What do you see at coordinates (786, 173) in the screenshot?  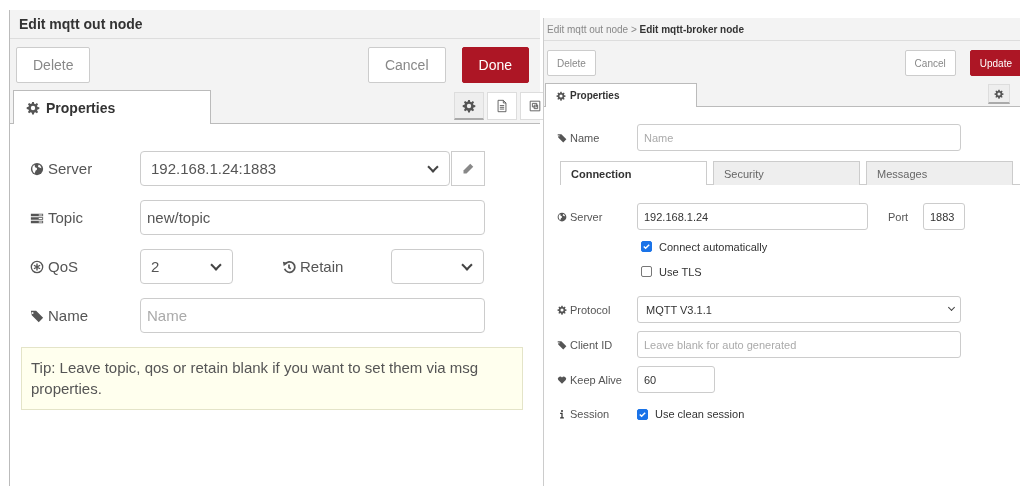 I see `section-tab: Security` at bounding box center [786, 173].